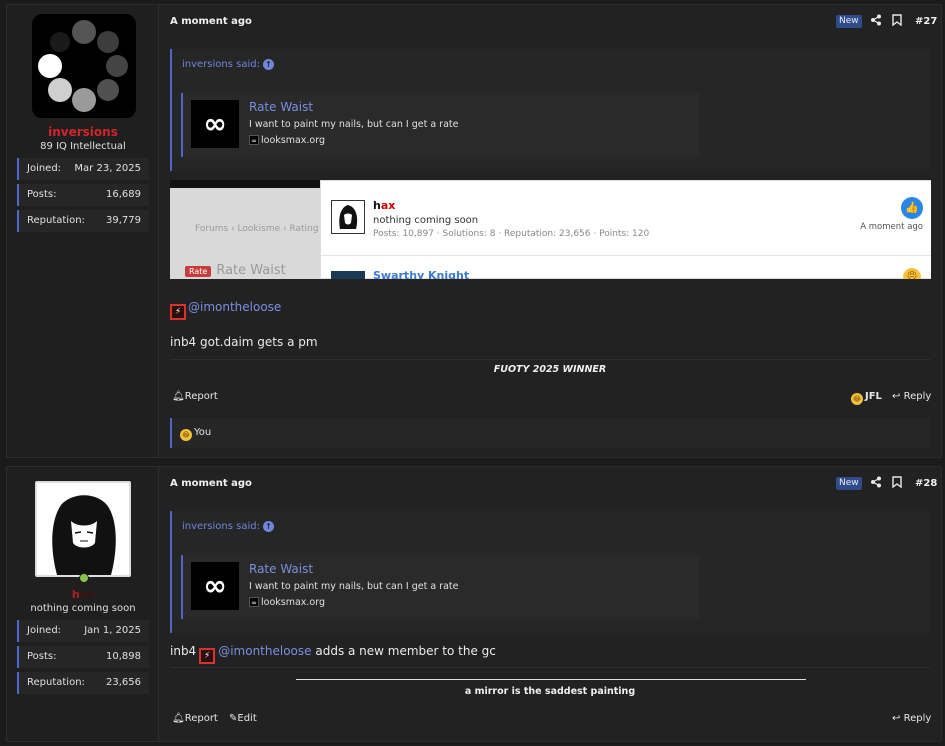  Describe the element at coordinates (550, 433) in the screenshot. I see `reactions-bar: 😂 You` at that location.